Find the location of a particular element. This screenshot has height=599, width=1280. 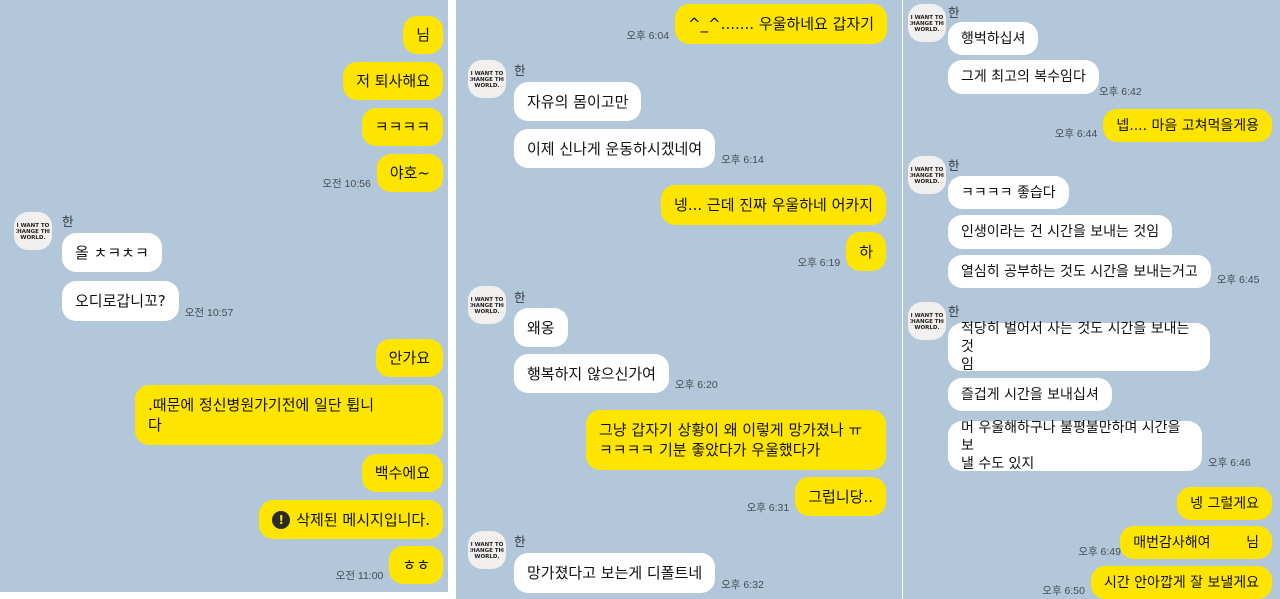

message-row: 백수에요 is located at coordinates (402, 473).